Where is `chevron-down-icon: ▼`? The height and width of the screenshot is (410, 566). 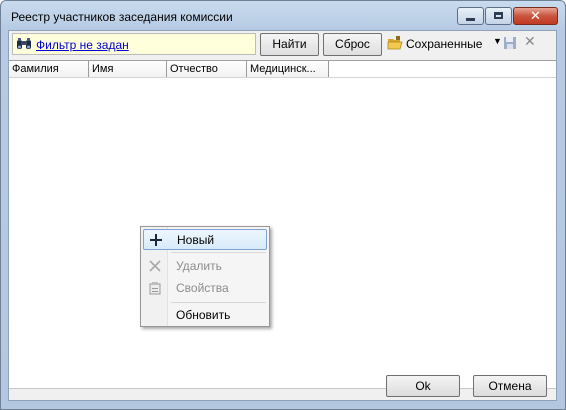
chevron-down-icon: ▼ is located at coordinates (497, 41).